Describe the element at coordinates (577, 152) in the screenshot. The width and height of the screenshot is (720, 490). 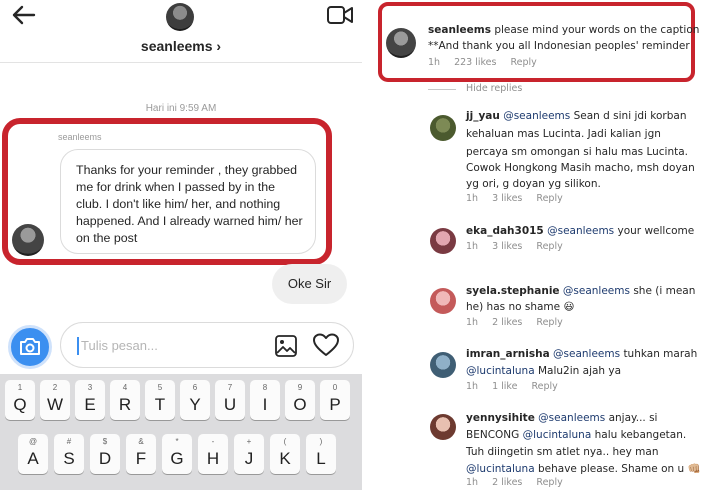
I see `comment-text: percaya sm omongan si halu mas Lucinta.` at that location.